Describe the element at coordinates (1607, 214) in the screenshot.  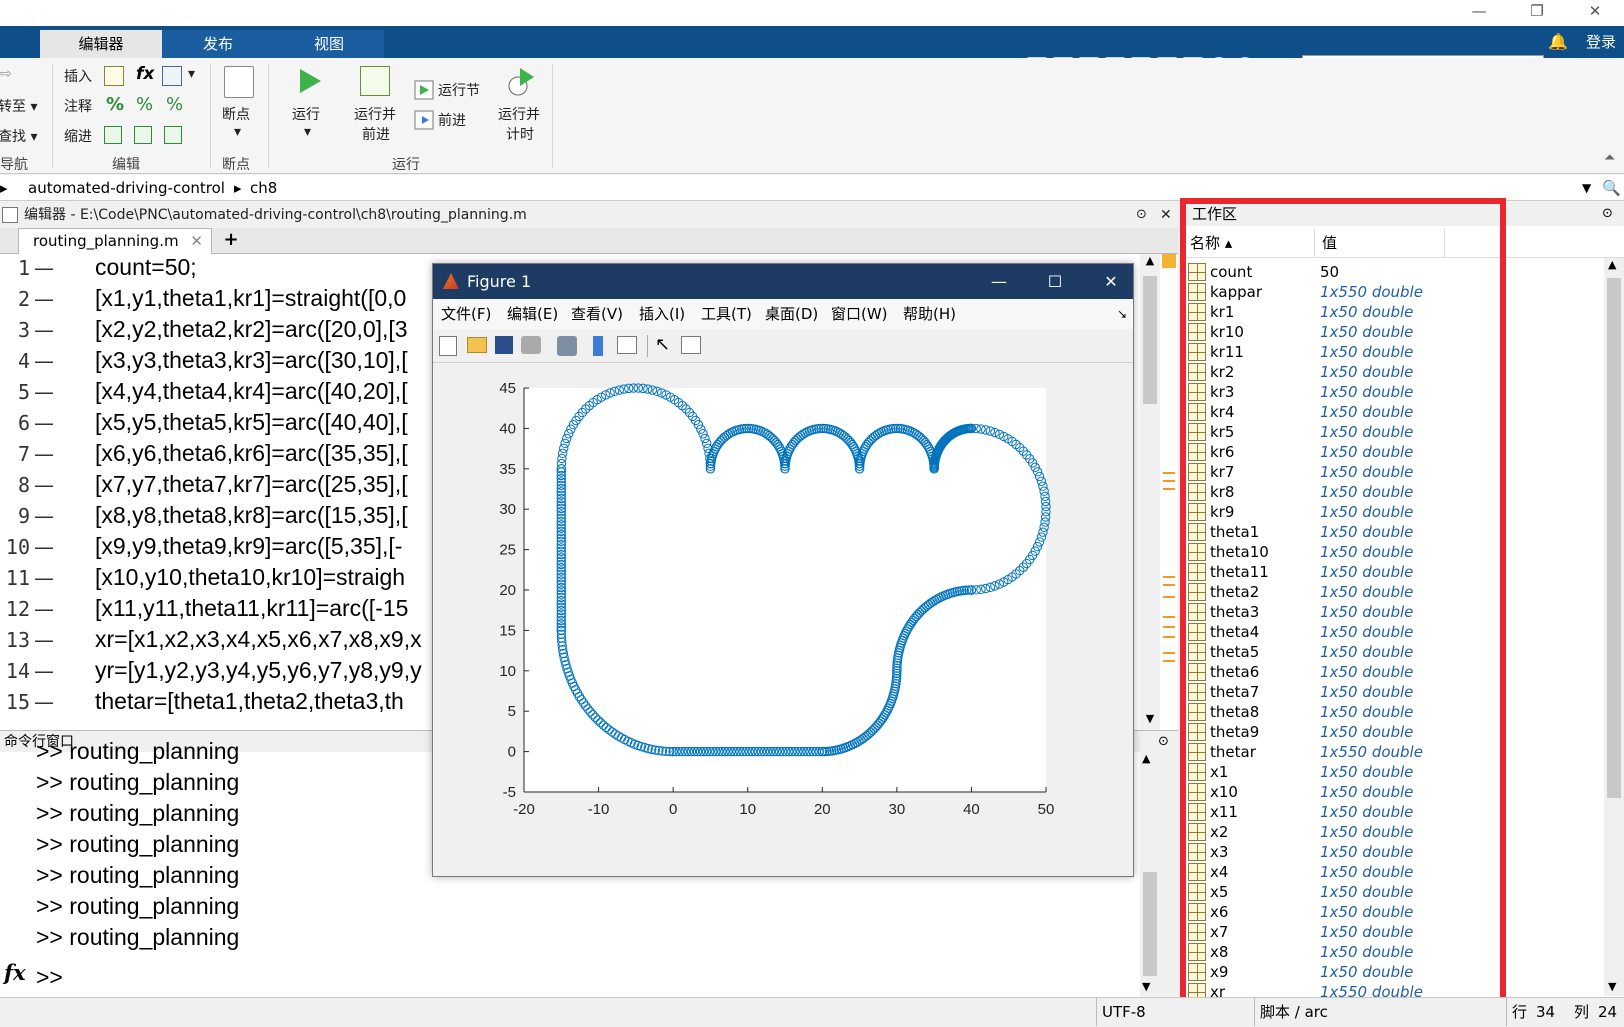
I see `workspace-menu-icon: ⊙` at that location.